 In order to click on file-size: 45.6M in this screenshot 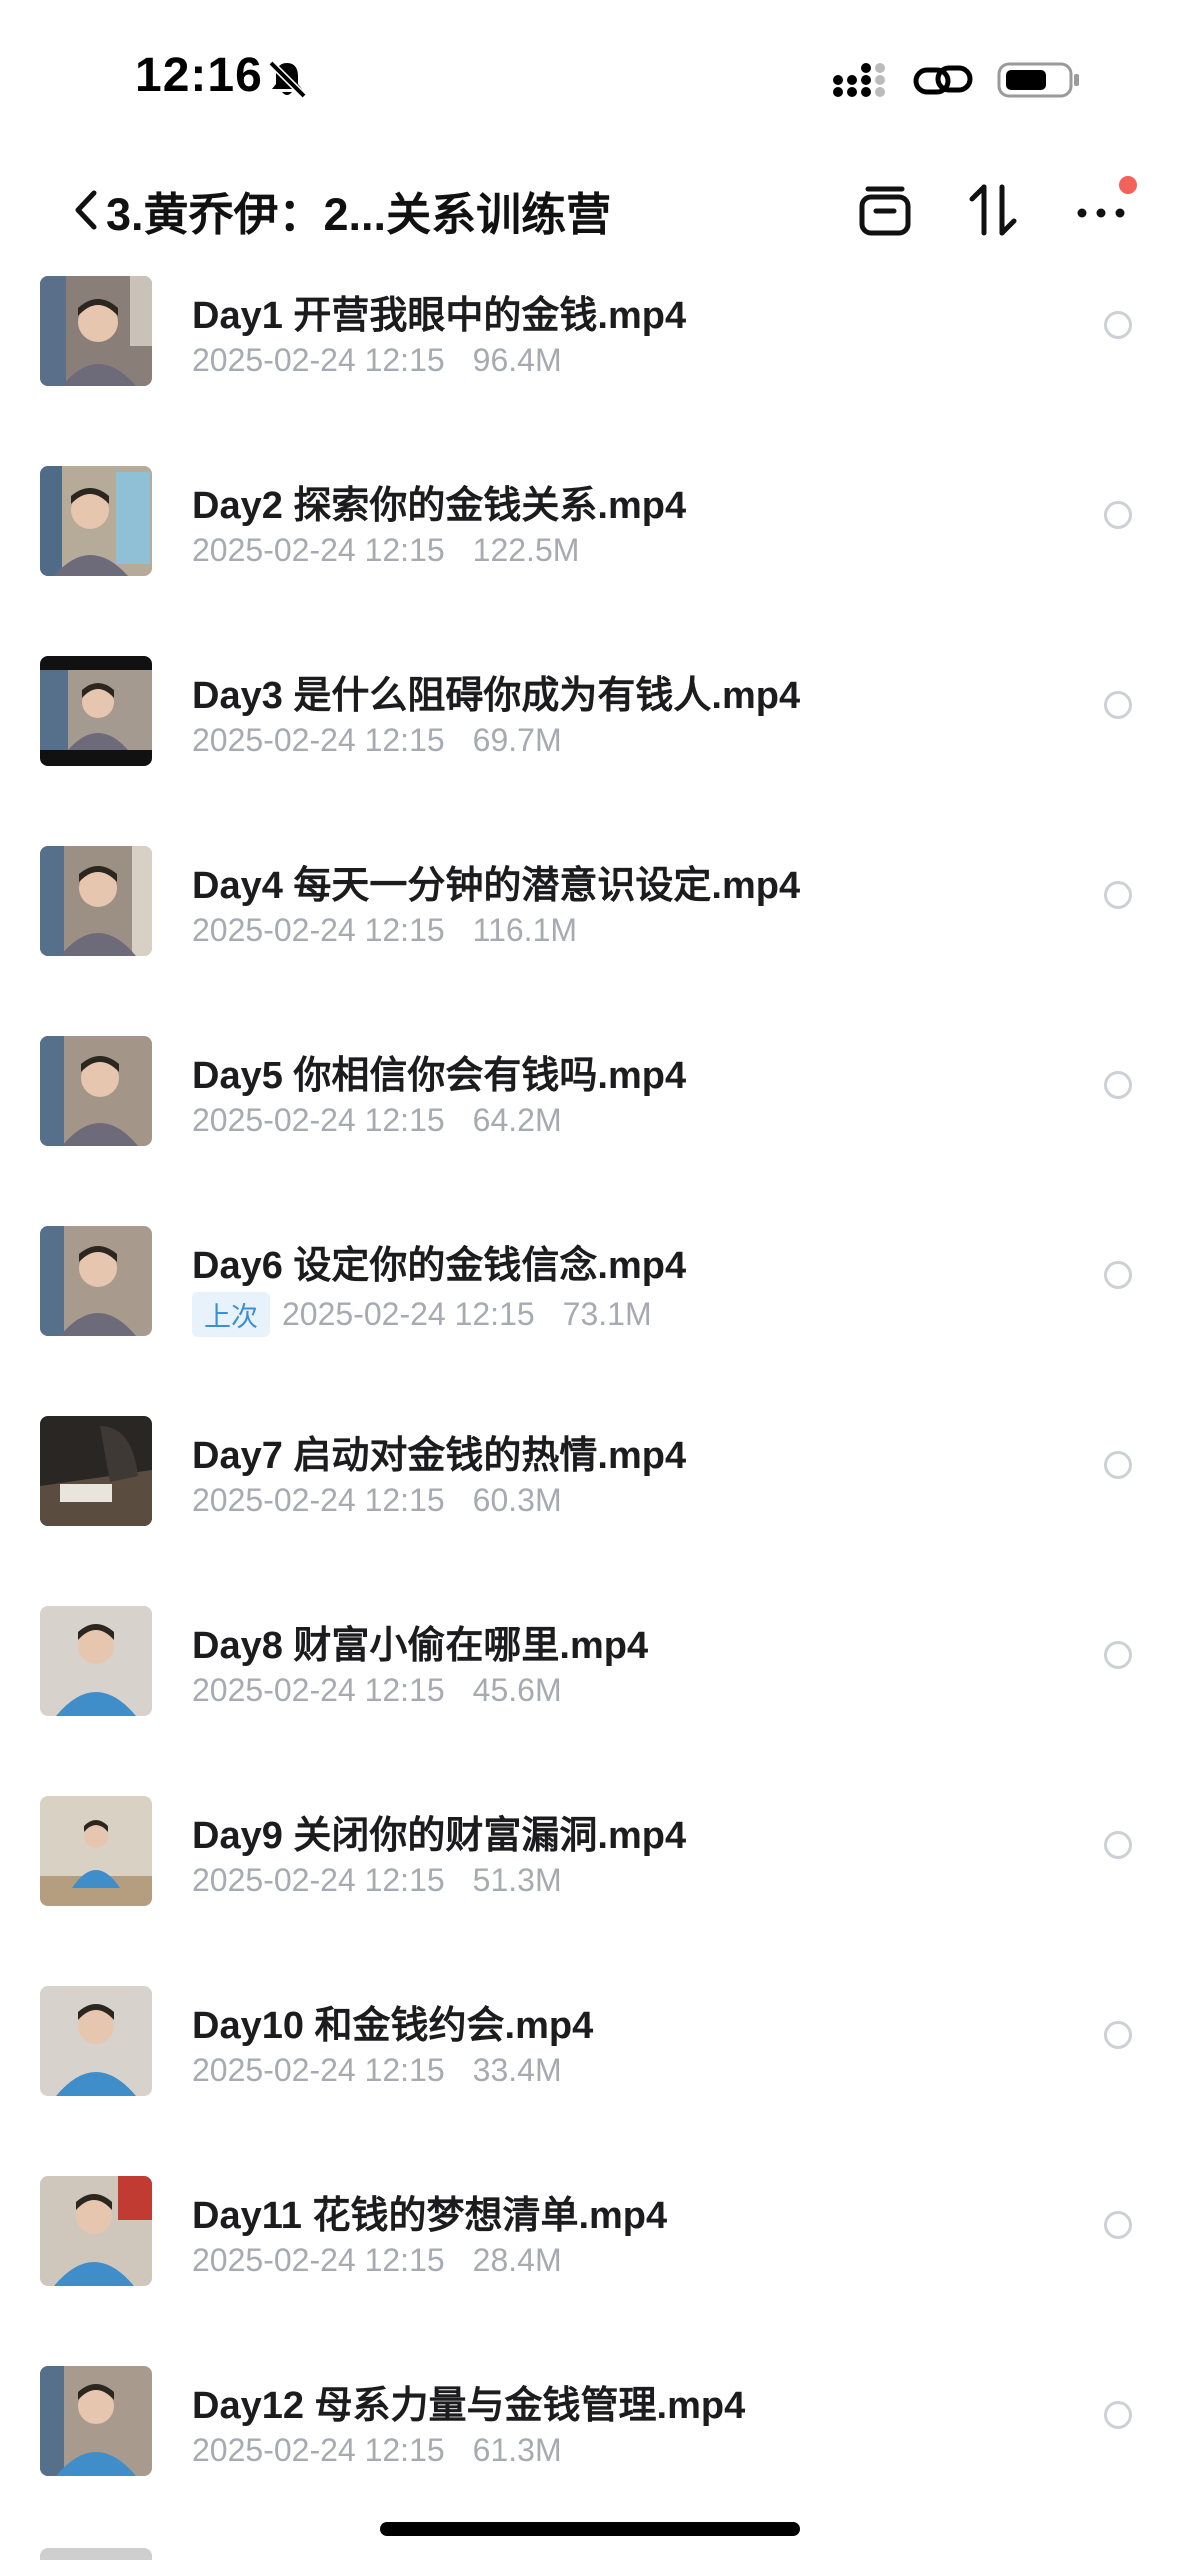, I will do `click(517, 1690)`.